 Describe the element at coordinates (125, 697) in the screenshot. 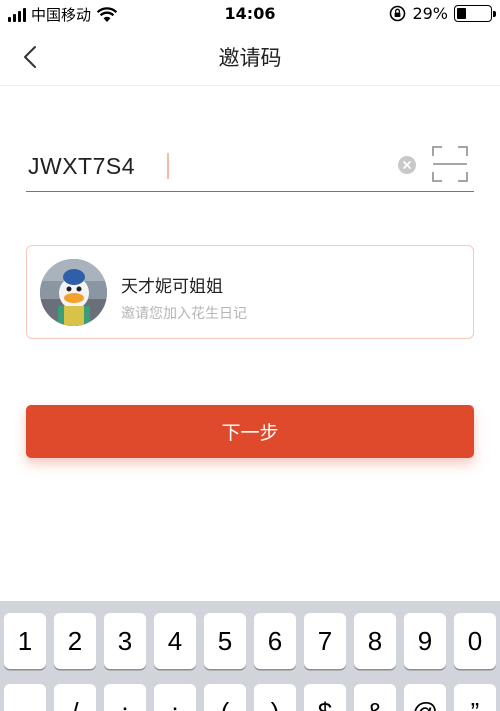

I see `key-colon: :` at that location.